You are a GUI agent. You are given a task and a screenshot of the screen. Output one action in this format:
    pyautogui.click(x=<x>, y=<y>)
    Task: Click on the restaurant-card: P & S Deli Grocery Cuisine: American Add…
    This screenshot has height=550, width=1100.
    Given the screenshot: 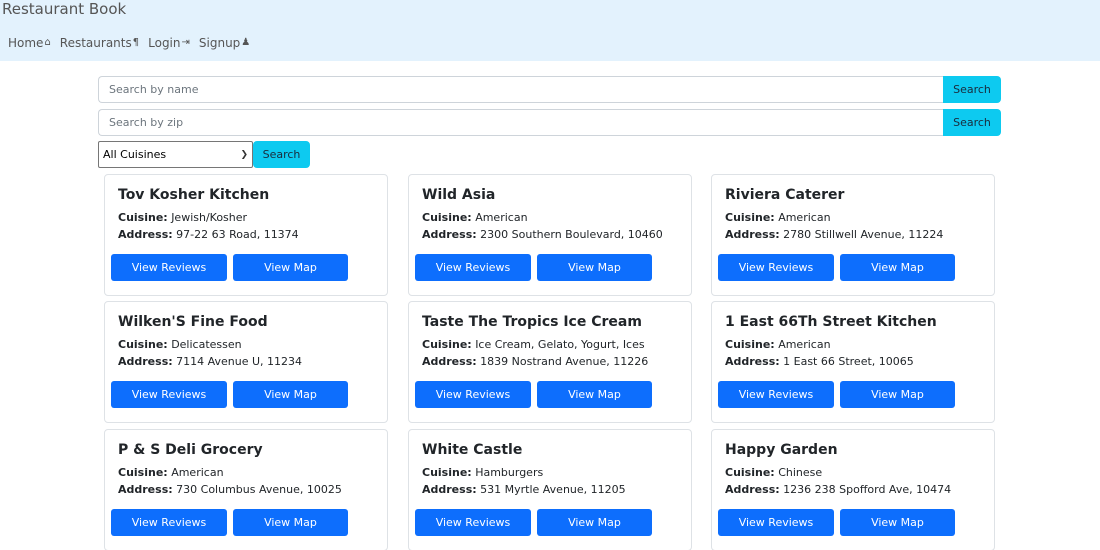 What is the action you would take?
    pyautogui.click(x=246, y=489)
    